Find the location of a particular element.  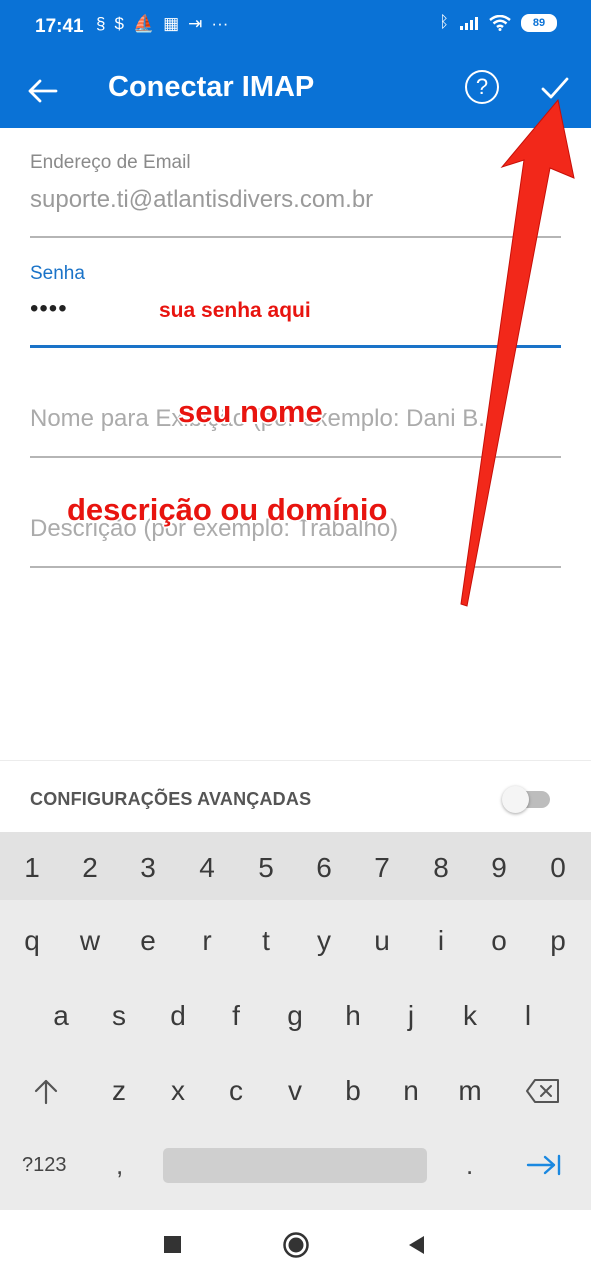

dollar-icon: $ is located at coordinates (119, 23).